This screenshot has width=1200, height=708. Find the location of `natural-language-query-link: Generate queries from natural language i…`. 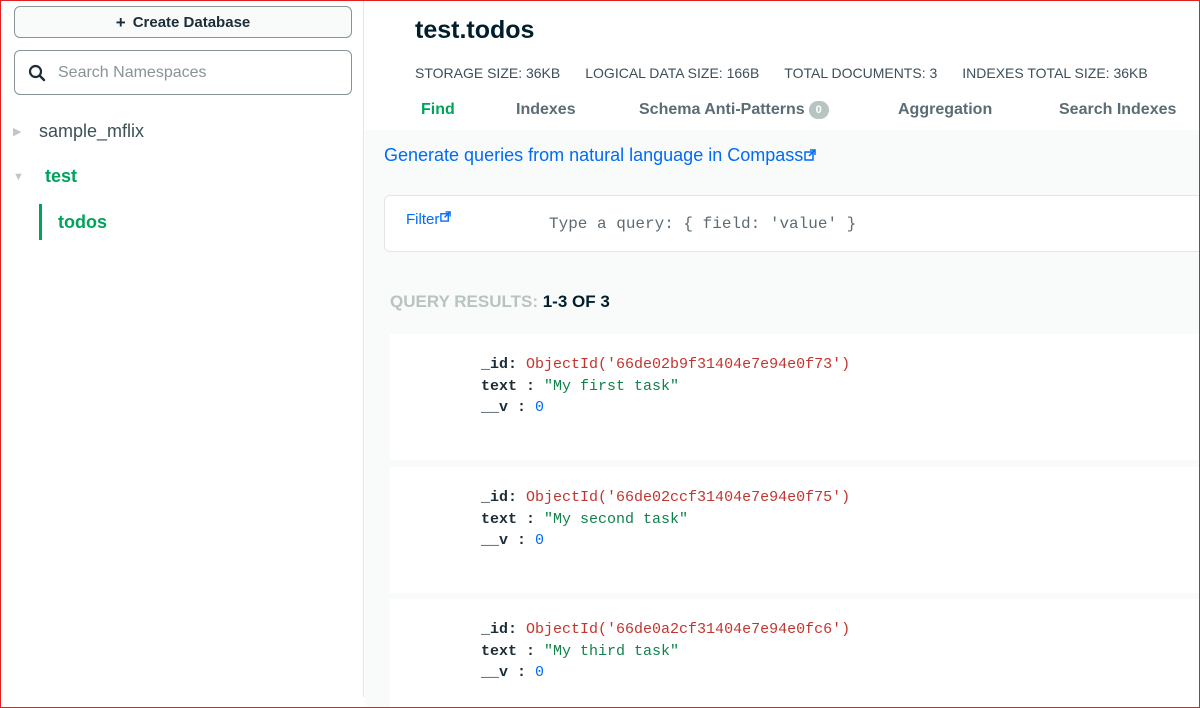

natural-language-query-link: Generate queries from natural language i… is located at coordinates (600, 155).